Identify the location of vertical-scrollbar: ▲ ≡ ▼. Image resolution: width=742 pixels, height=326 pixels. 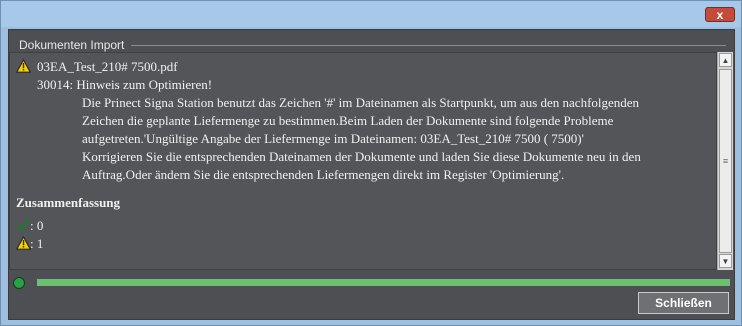
(725, 161).